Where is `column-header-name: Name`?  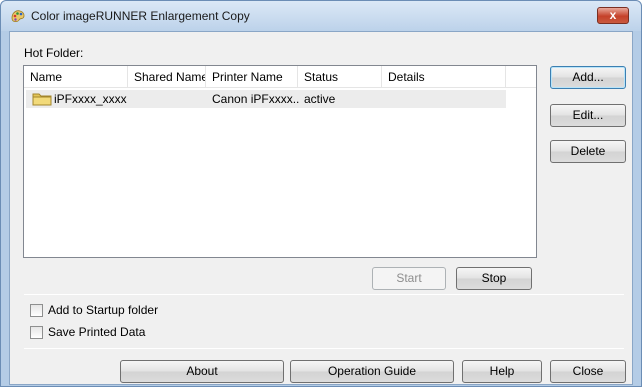
column-header-name: Name is located at coordinates (76, 77).